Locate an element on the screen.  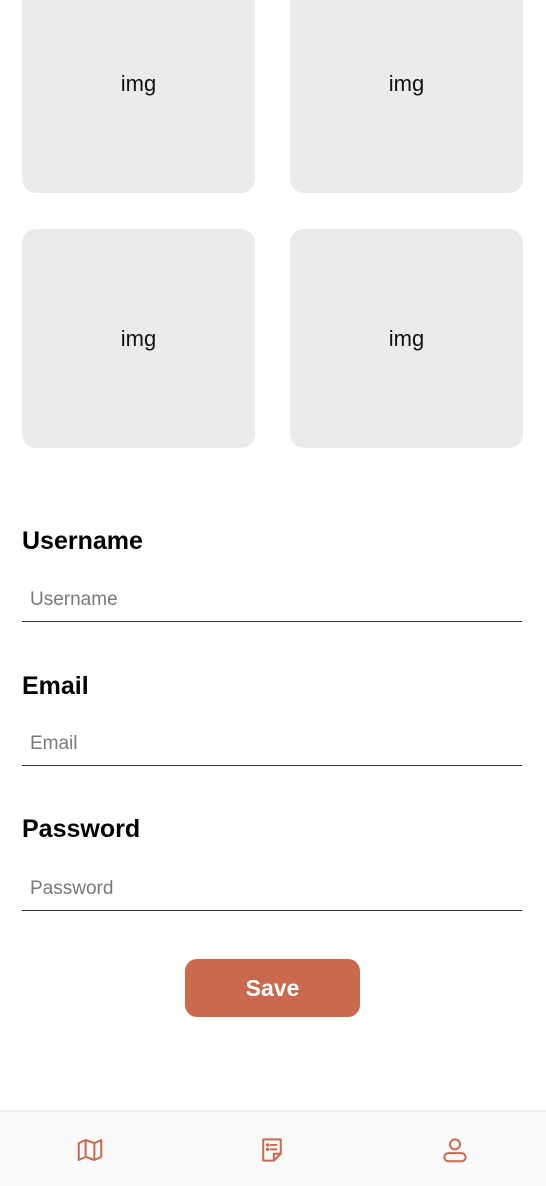
nav-item-notes is located at coordinates (272, 1150).